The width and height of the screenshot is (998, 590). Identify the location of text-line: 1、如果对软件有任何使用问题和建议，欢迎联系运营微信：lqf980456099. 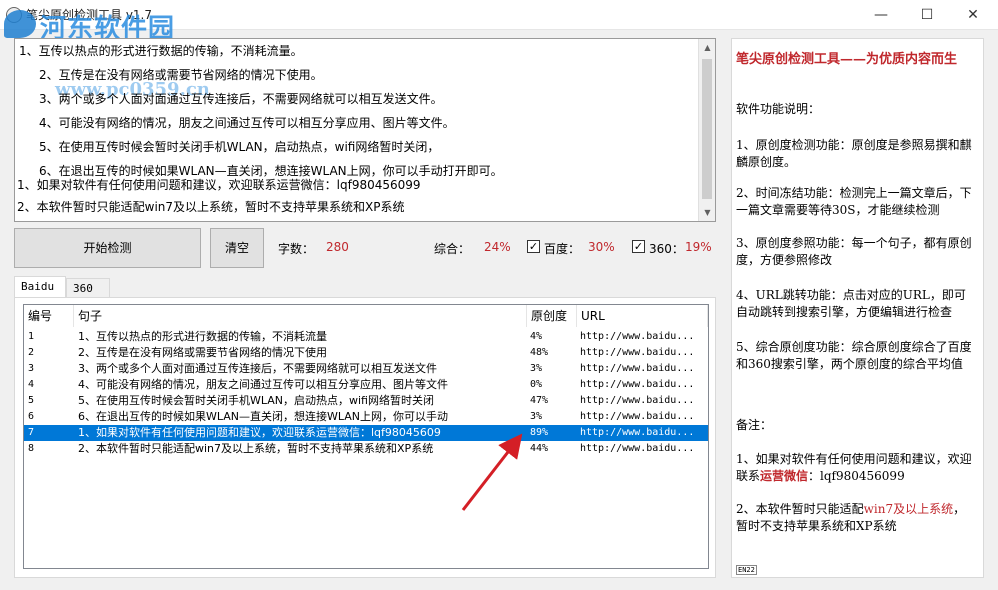
(219, 185).